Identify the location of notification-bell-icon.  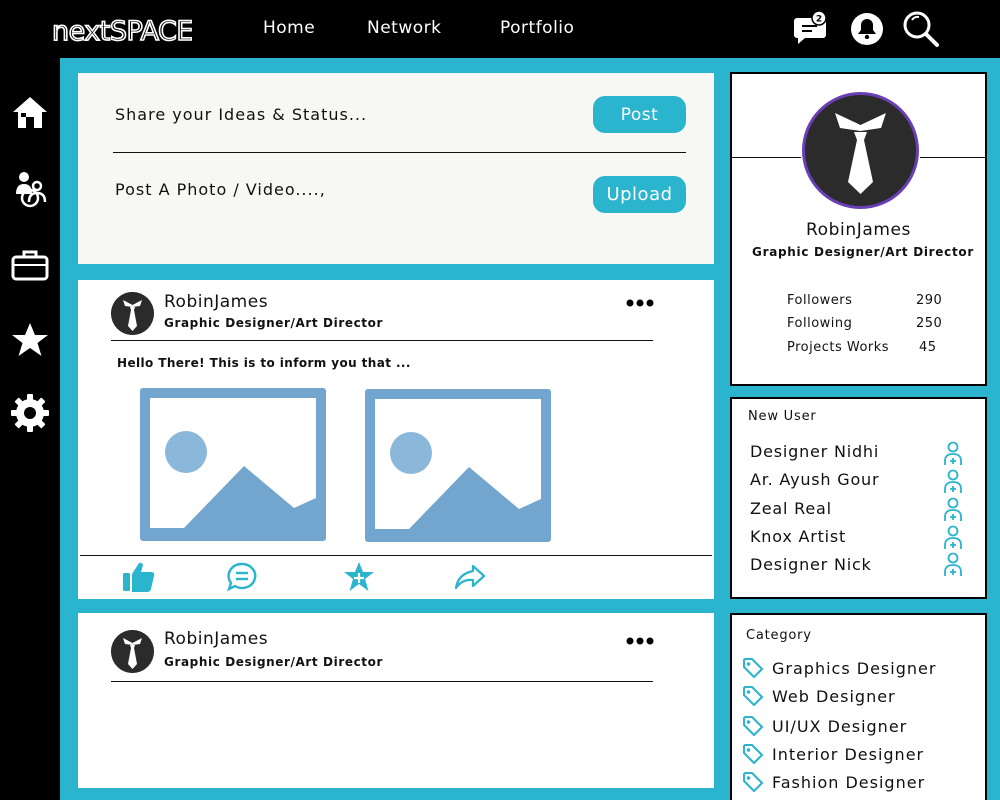
(867, 29).